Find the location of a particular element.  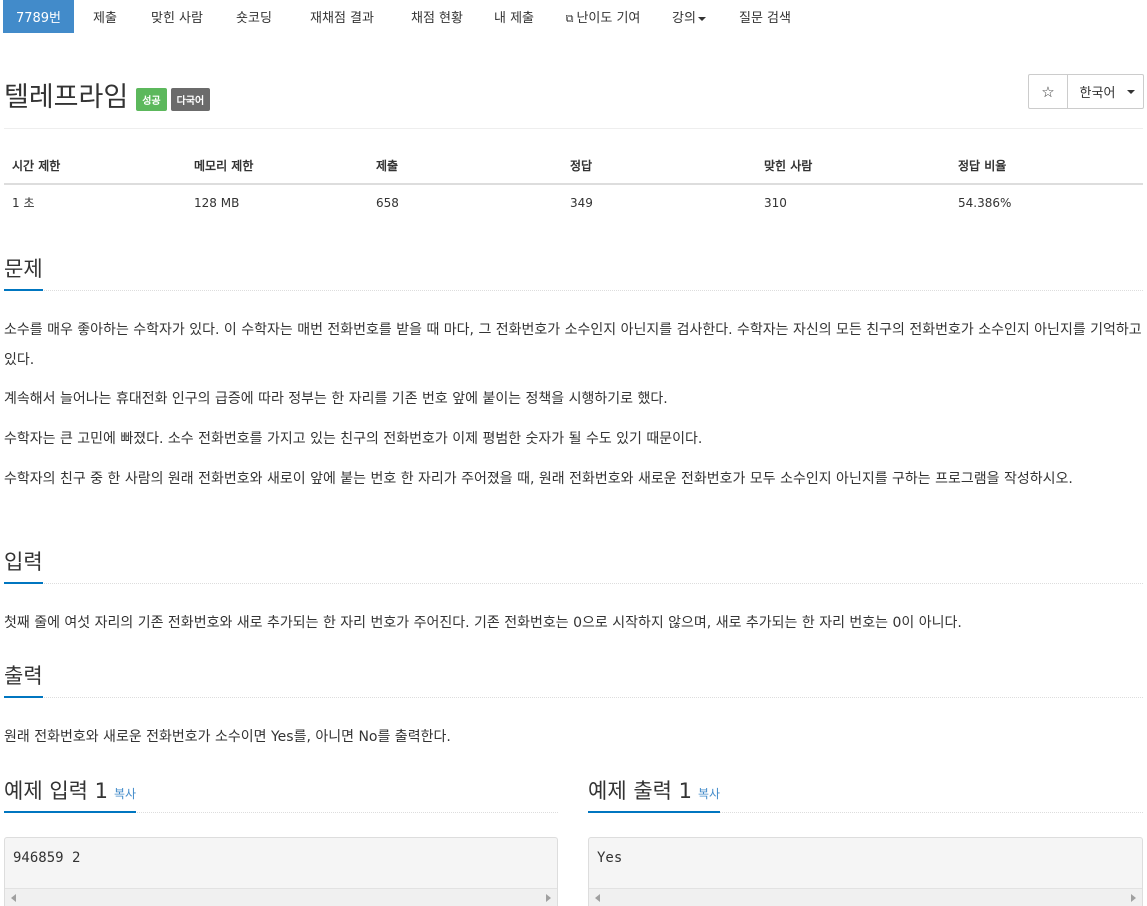

copy-sample-input-button: 복사 is located at coordinates (125, 794).